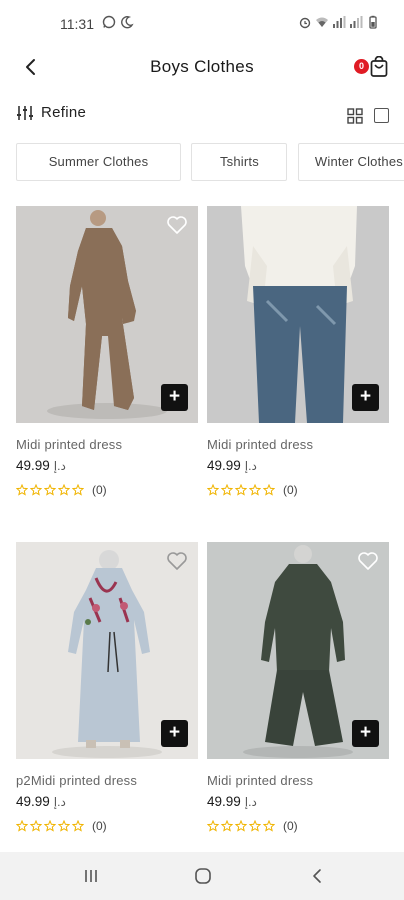 This screenshot has width=404, height=900. Describe the element at coordinates (109, 22) in the screenshot. I see `whatsapp-icon` at that location.